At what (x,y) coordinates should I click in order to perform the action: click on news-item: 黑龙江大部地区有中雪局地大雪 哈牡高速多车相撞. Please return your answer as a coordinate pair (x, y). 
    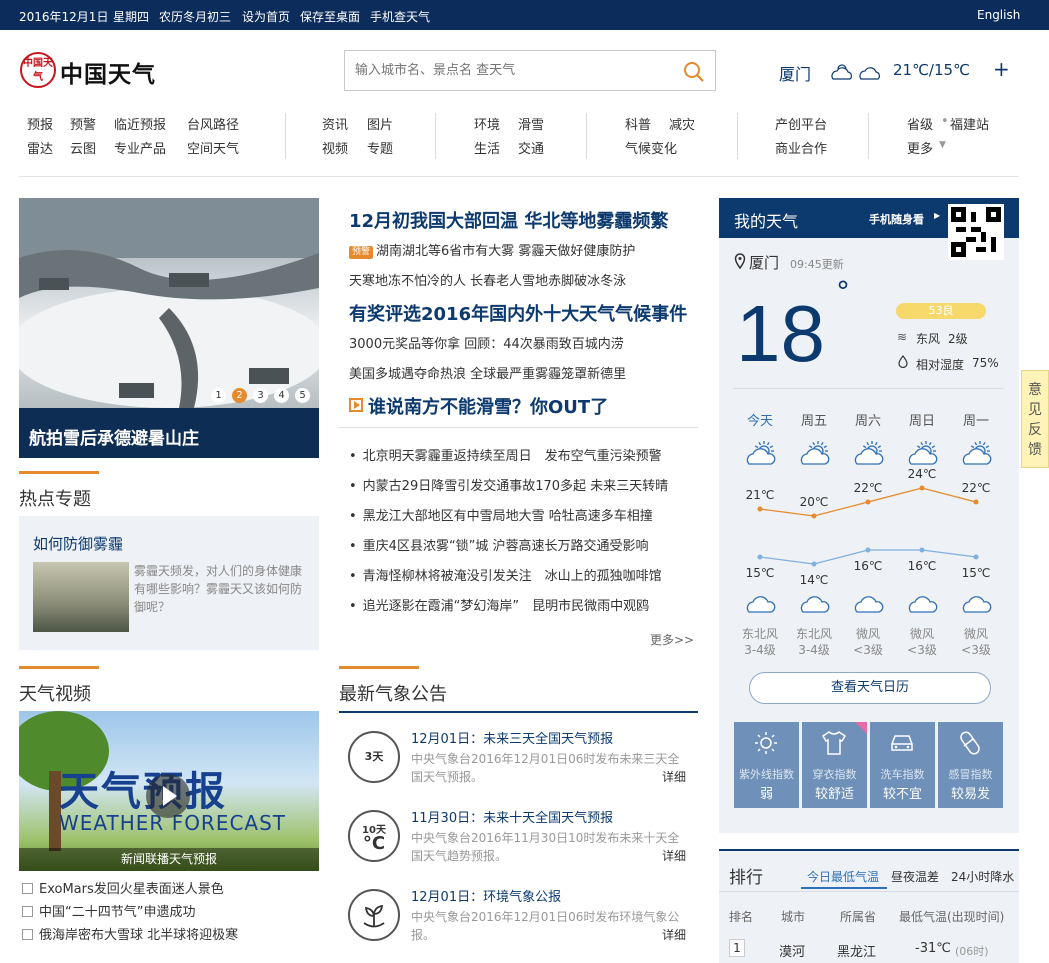
    Looking at the image, I should click on (501, 514).